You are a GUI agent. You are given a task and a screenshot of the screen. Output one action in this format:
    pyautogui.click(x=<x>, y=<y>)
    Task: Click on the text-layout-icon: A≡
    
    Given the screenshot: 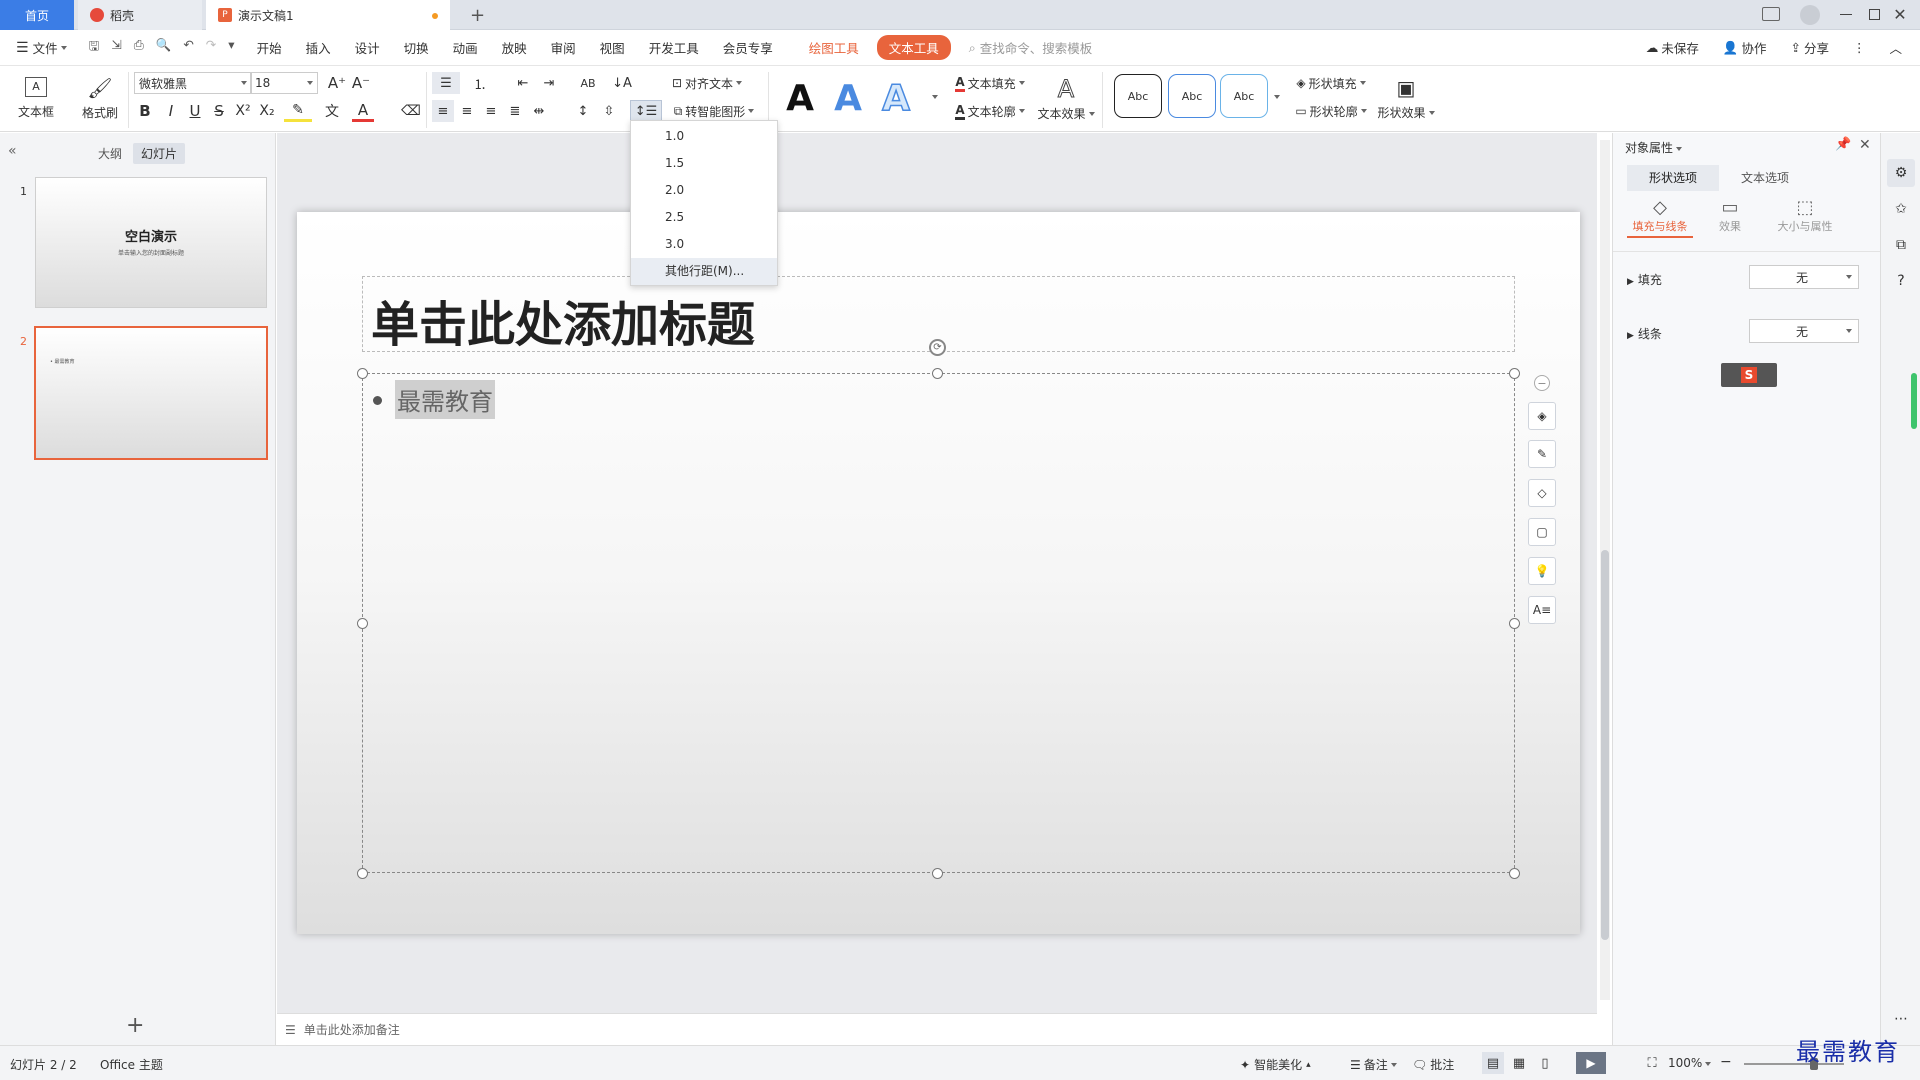 What is the action you would take?
    pyautogui.click(x=1542, y=610)
    